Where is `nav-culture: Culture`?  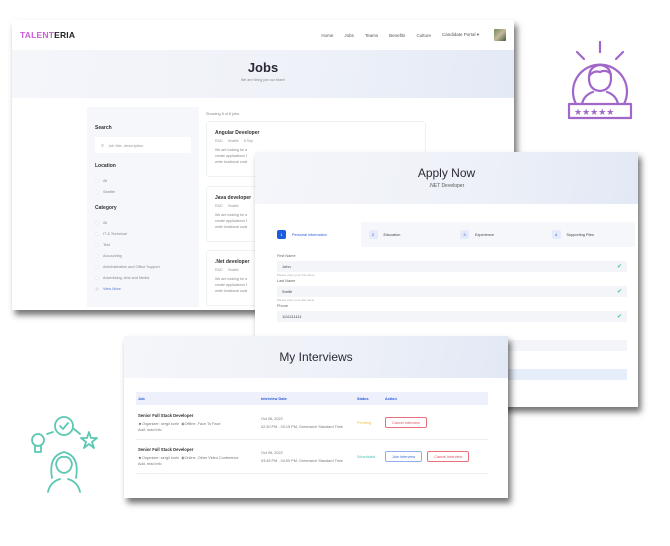
nav-culture: Culture is located at coordinates (423, 35).